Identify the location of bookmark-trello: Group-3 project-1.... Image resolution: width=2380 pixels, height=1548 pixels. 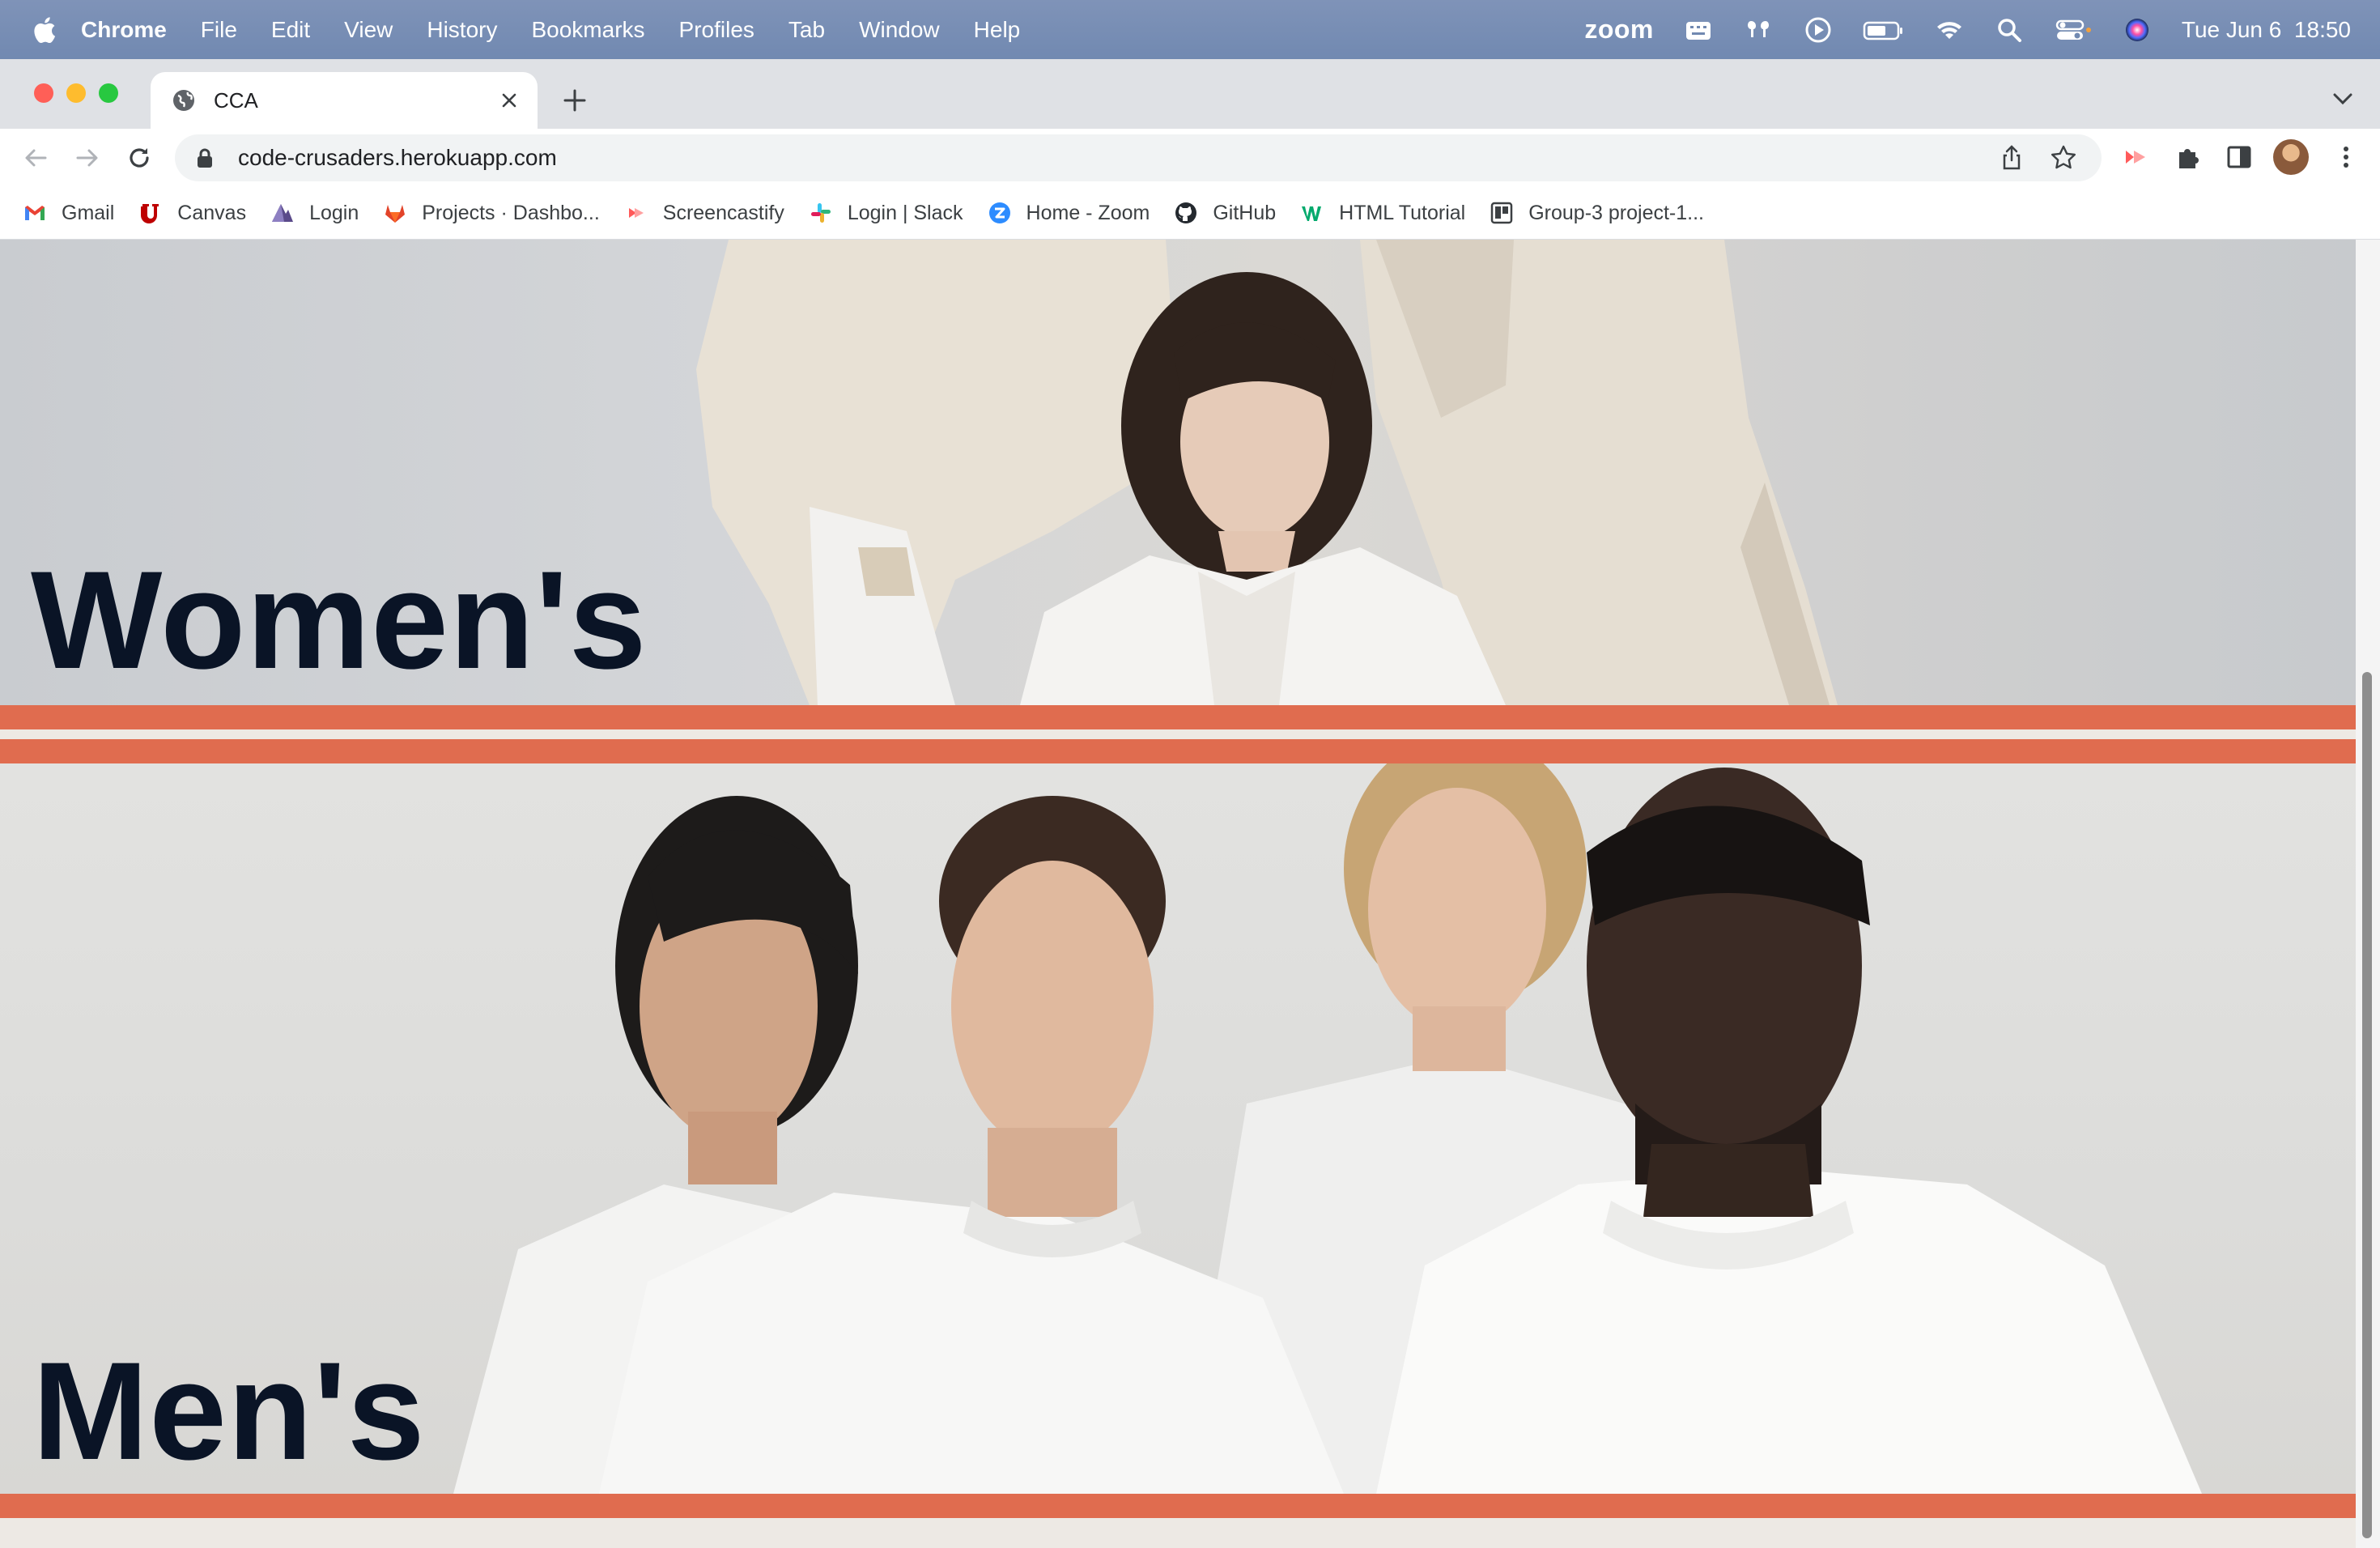
(1597, 213).